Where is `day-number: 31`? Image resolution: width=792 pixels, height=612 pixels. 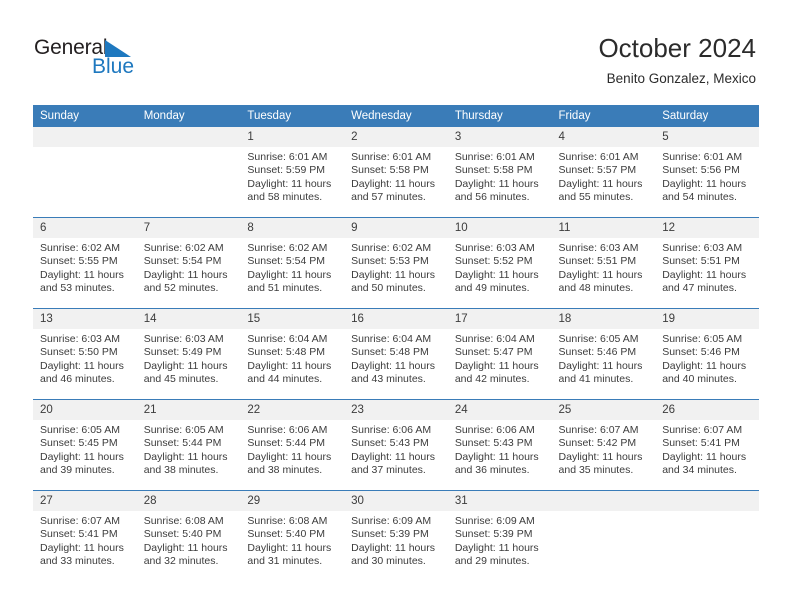 day-number: 31 is located at coordinates (499, 501).